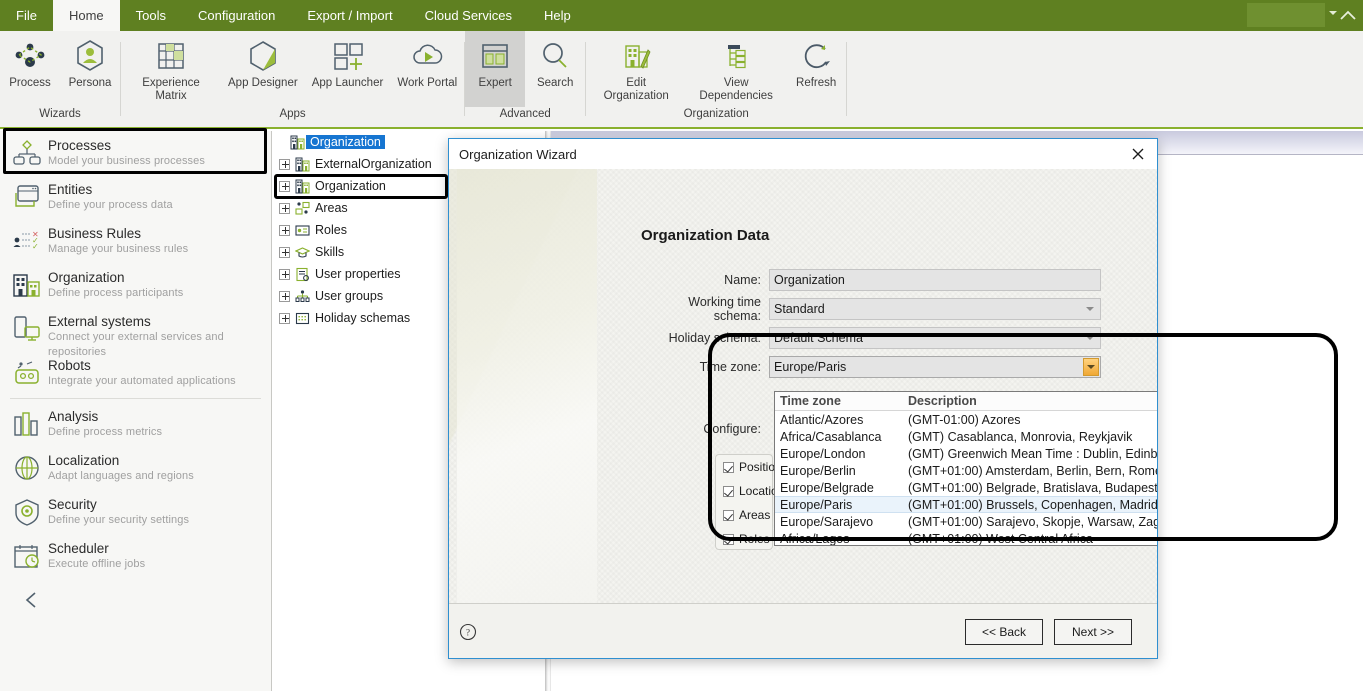  Describe the element at coordinates (236, 15) in the screenshot. I see `tab-configuration: Configuration` at that location.